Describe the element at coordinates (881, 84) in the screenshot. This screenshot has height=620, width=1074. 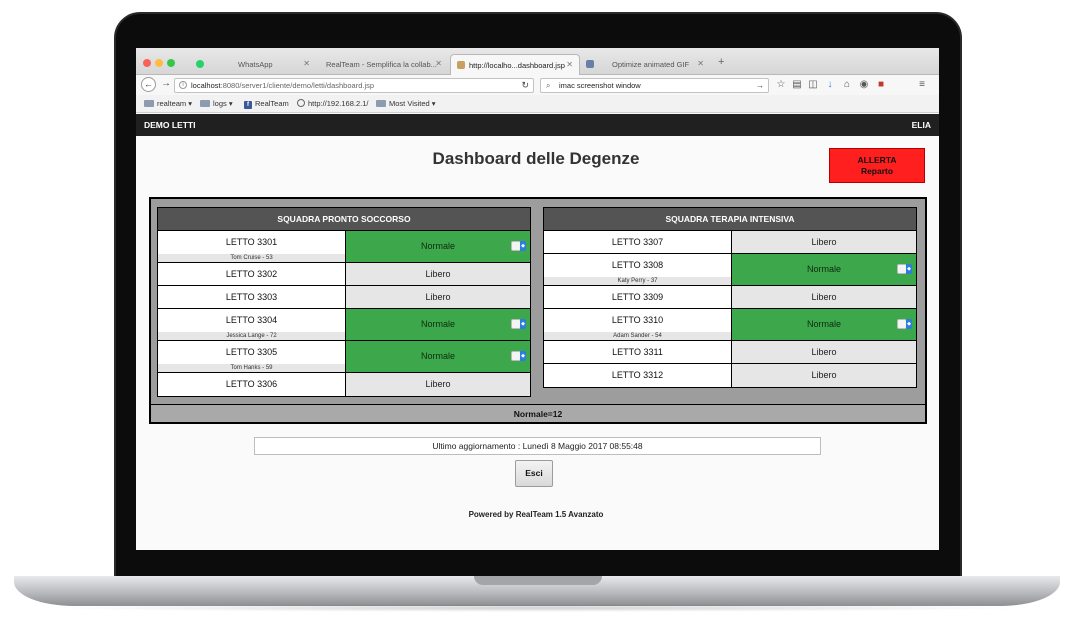
I see `addon-icon: ■` at that location.